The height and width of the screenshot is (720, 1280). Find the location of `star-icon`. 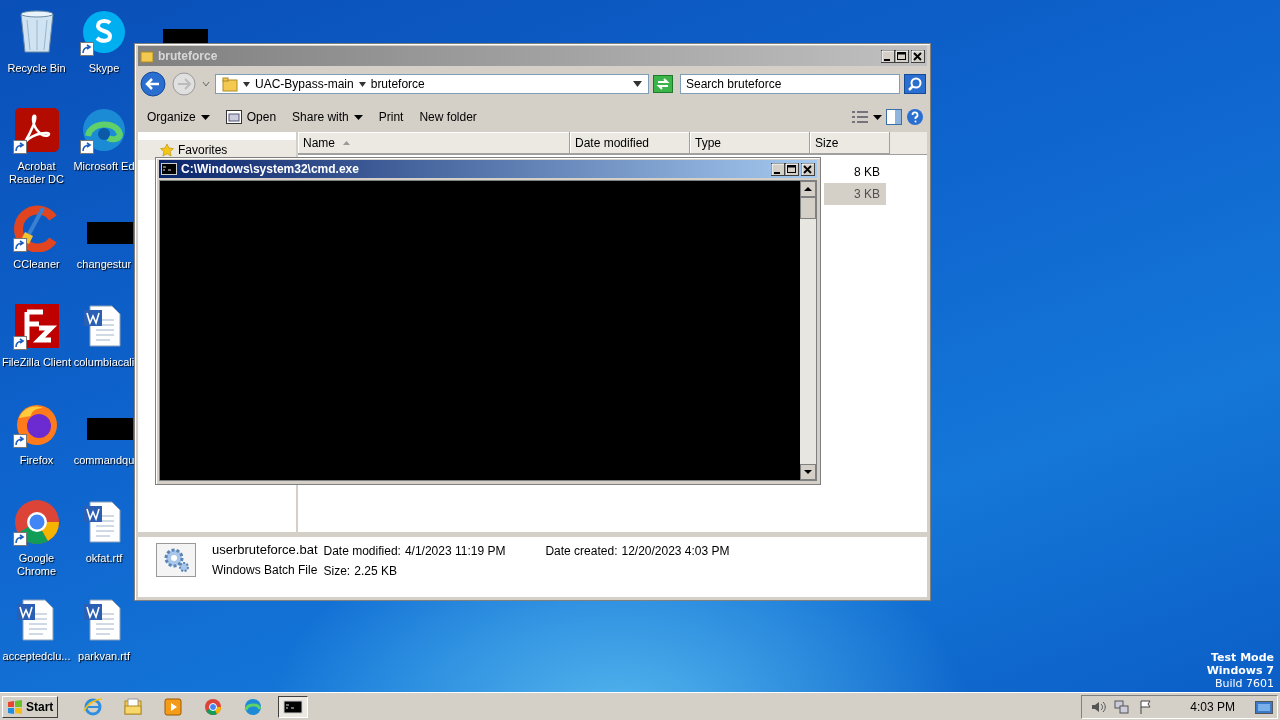

star-icon is located at coordinates (167, 150).